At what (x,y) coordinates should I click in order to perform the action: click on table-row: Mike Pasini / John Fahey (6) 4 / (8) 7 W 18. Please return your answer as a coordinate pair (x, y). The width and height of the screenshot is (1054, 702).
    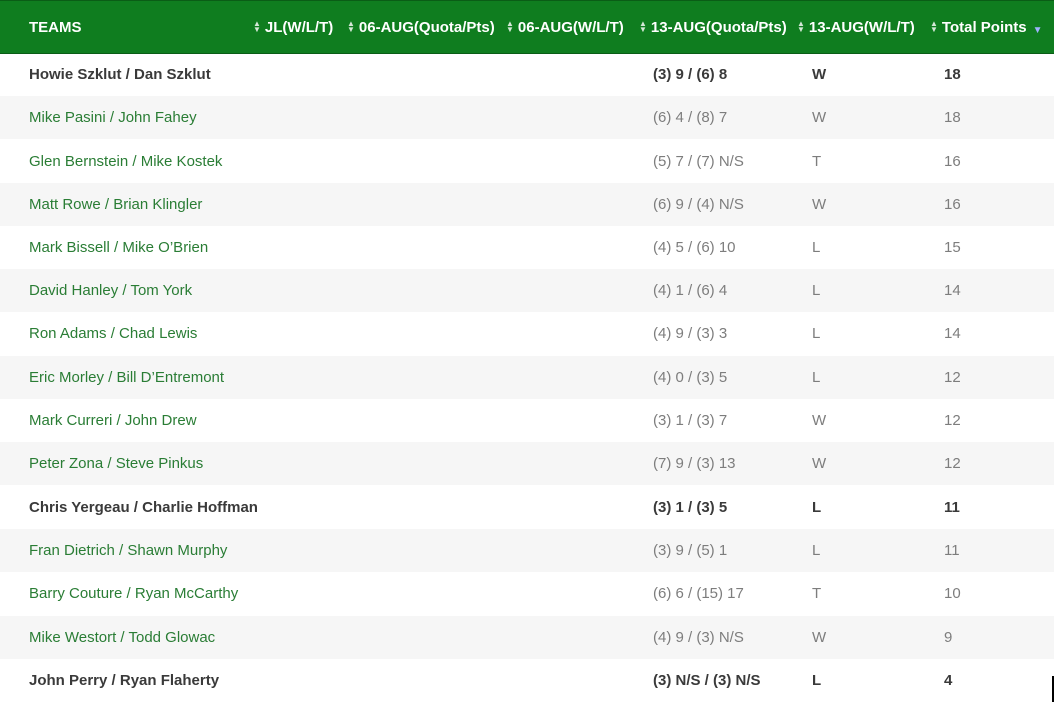
    Looking at the image, I should click on (527, 117).